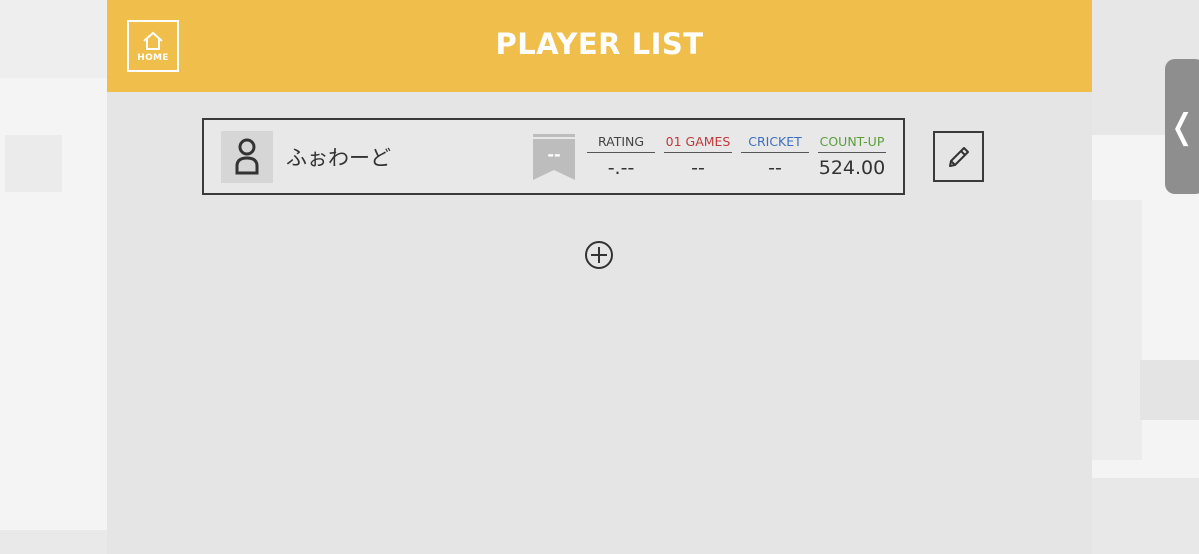  What do you see at coordinates (621, 168) in the screenshot?
I see `stat-rating-value: -.--` at bounding box center [621, 168].